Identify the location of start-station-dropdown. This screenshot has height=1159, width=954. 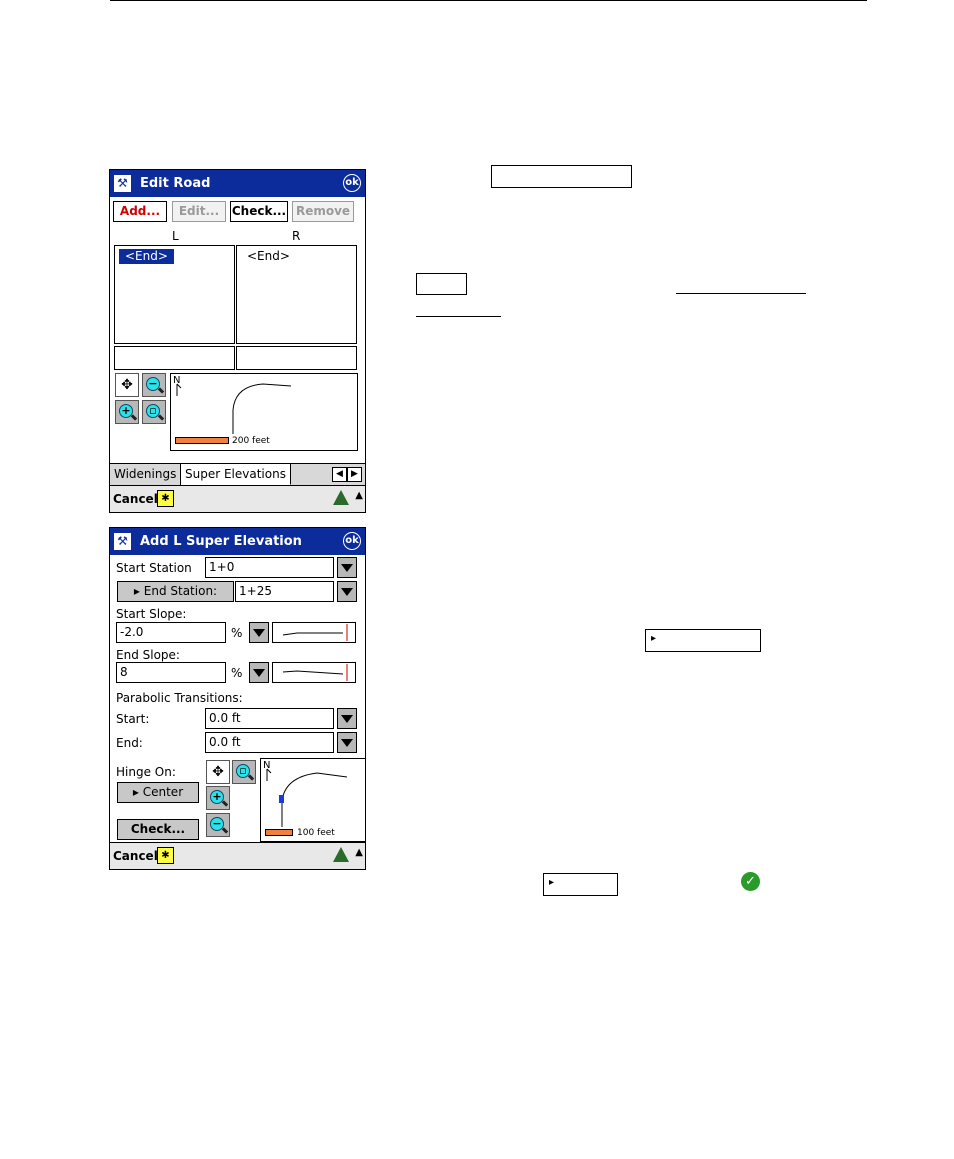
(347, 567).